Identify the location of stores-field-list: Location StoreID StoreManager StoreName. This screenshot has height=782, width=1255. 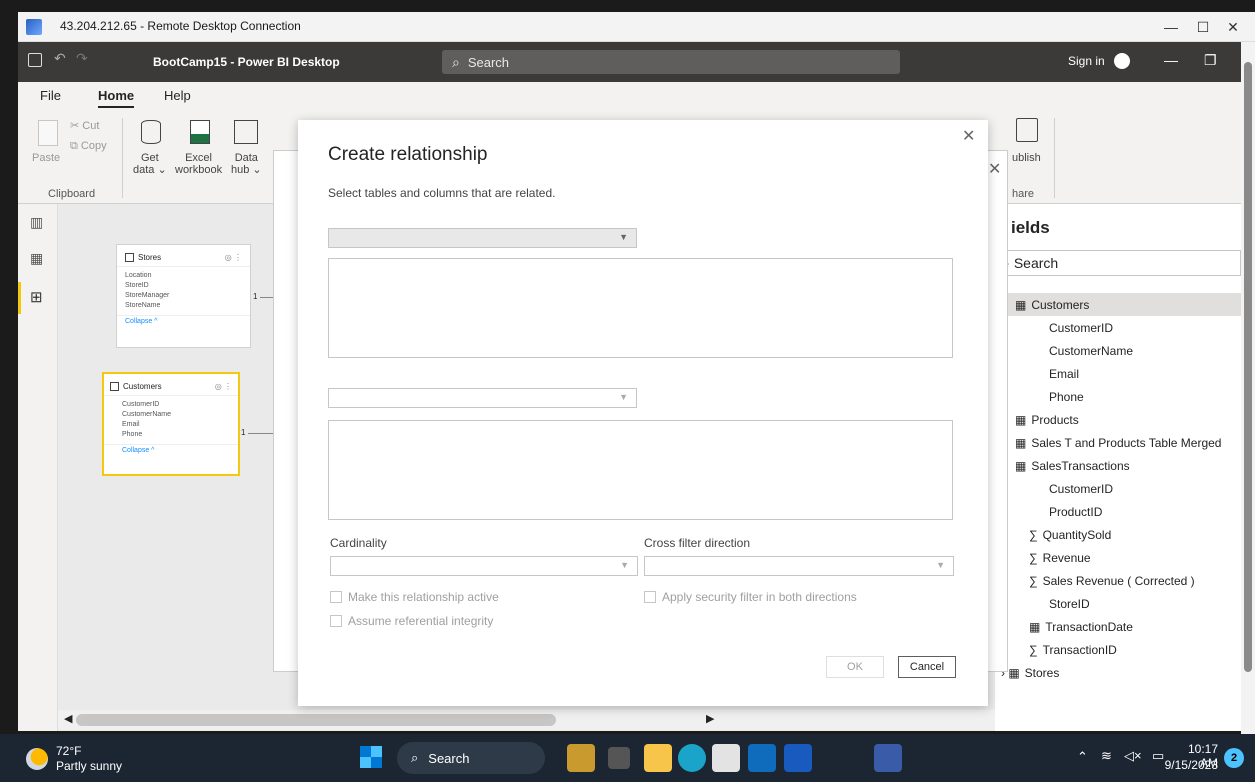
(183, 290).